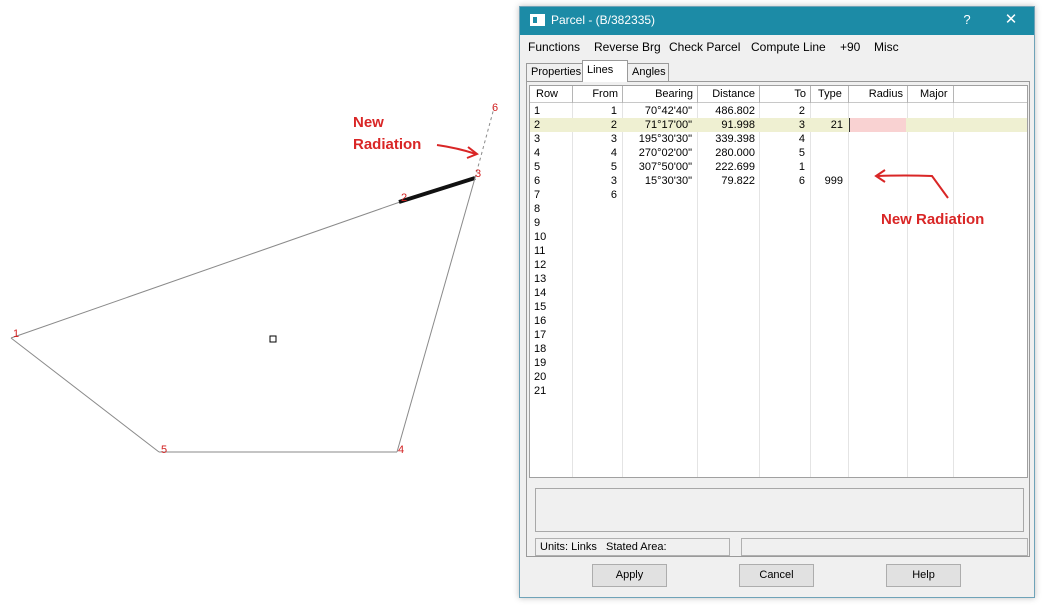  Describe the element at coordinates (778, 391) in the screenshot. I see `table-row: 21` at that location.